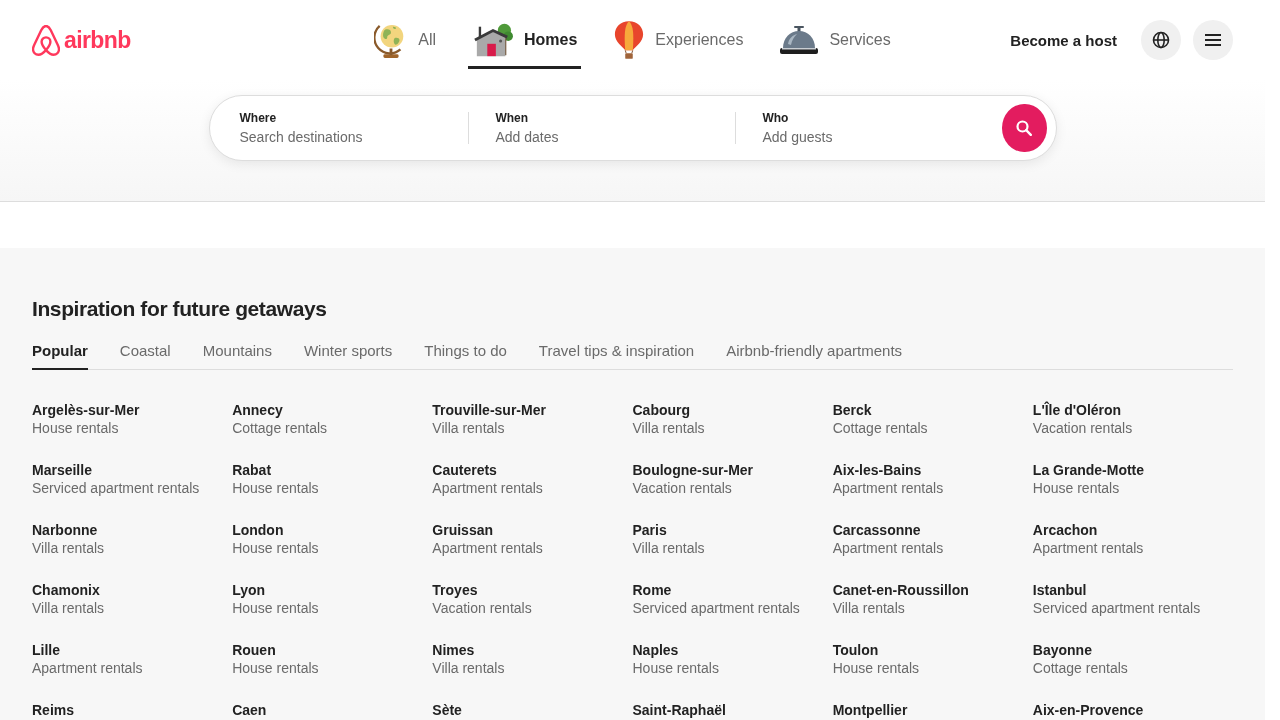  Describe the element at coordinates (847, 137) in the screenshot. I see `search-input: Add guests` at that location.